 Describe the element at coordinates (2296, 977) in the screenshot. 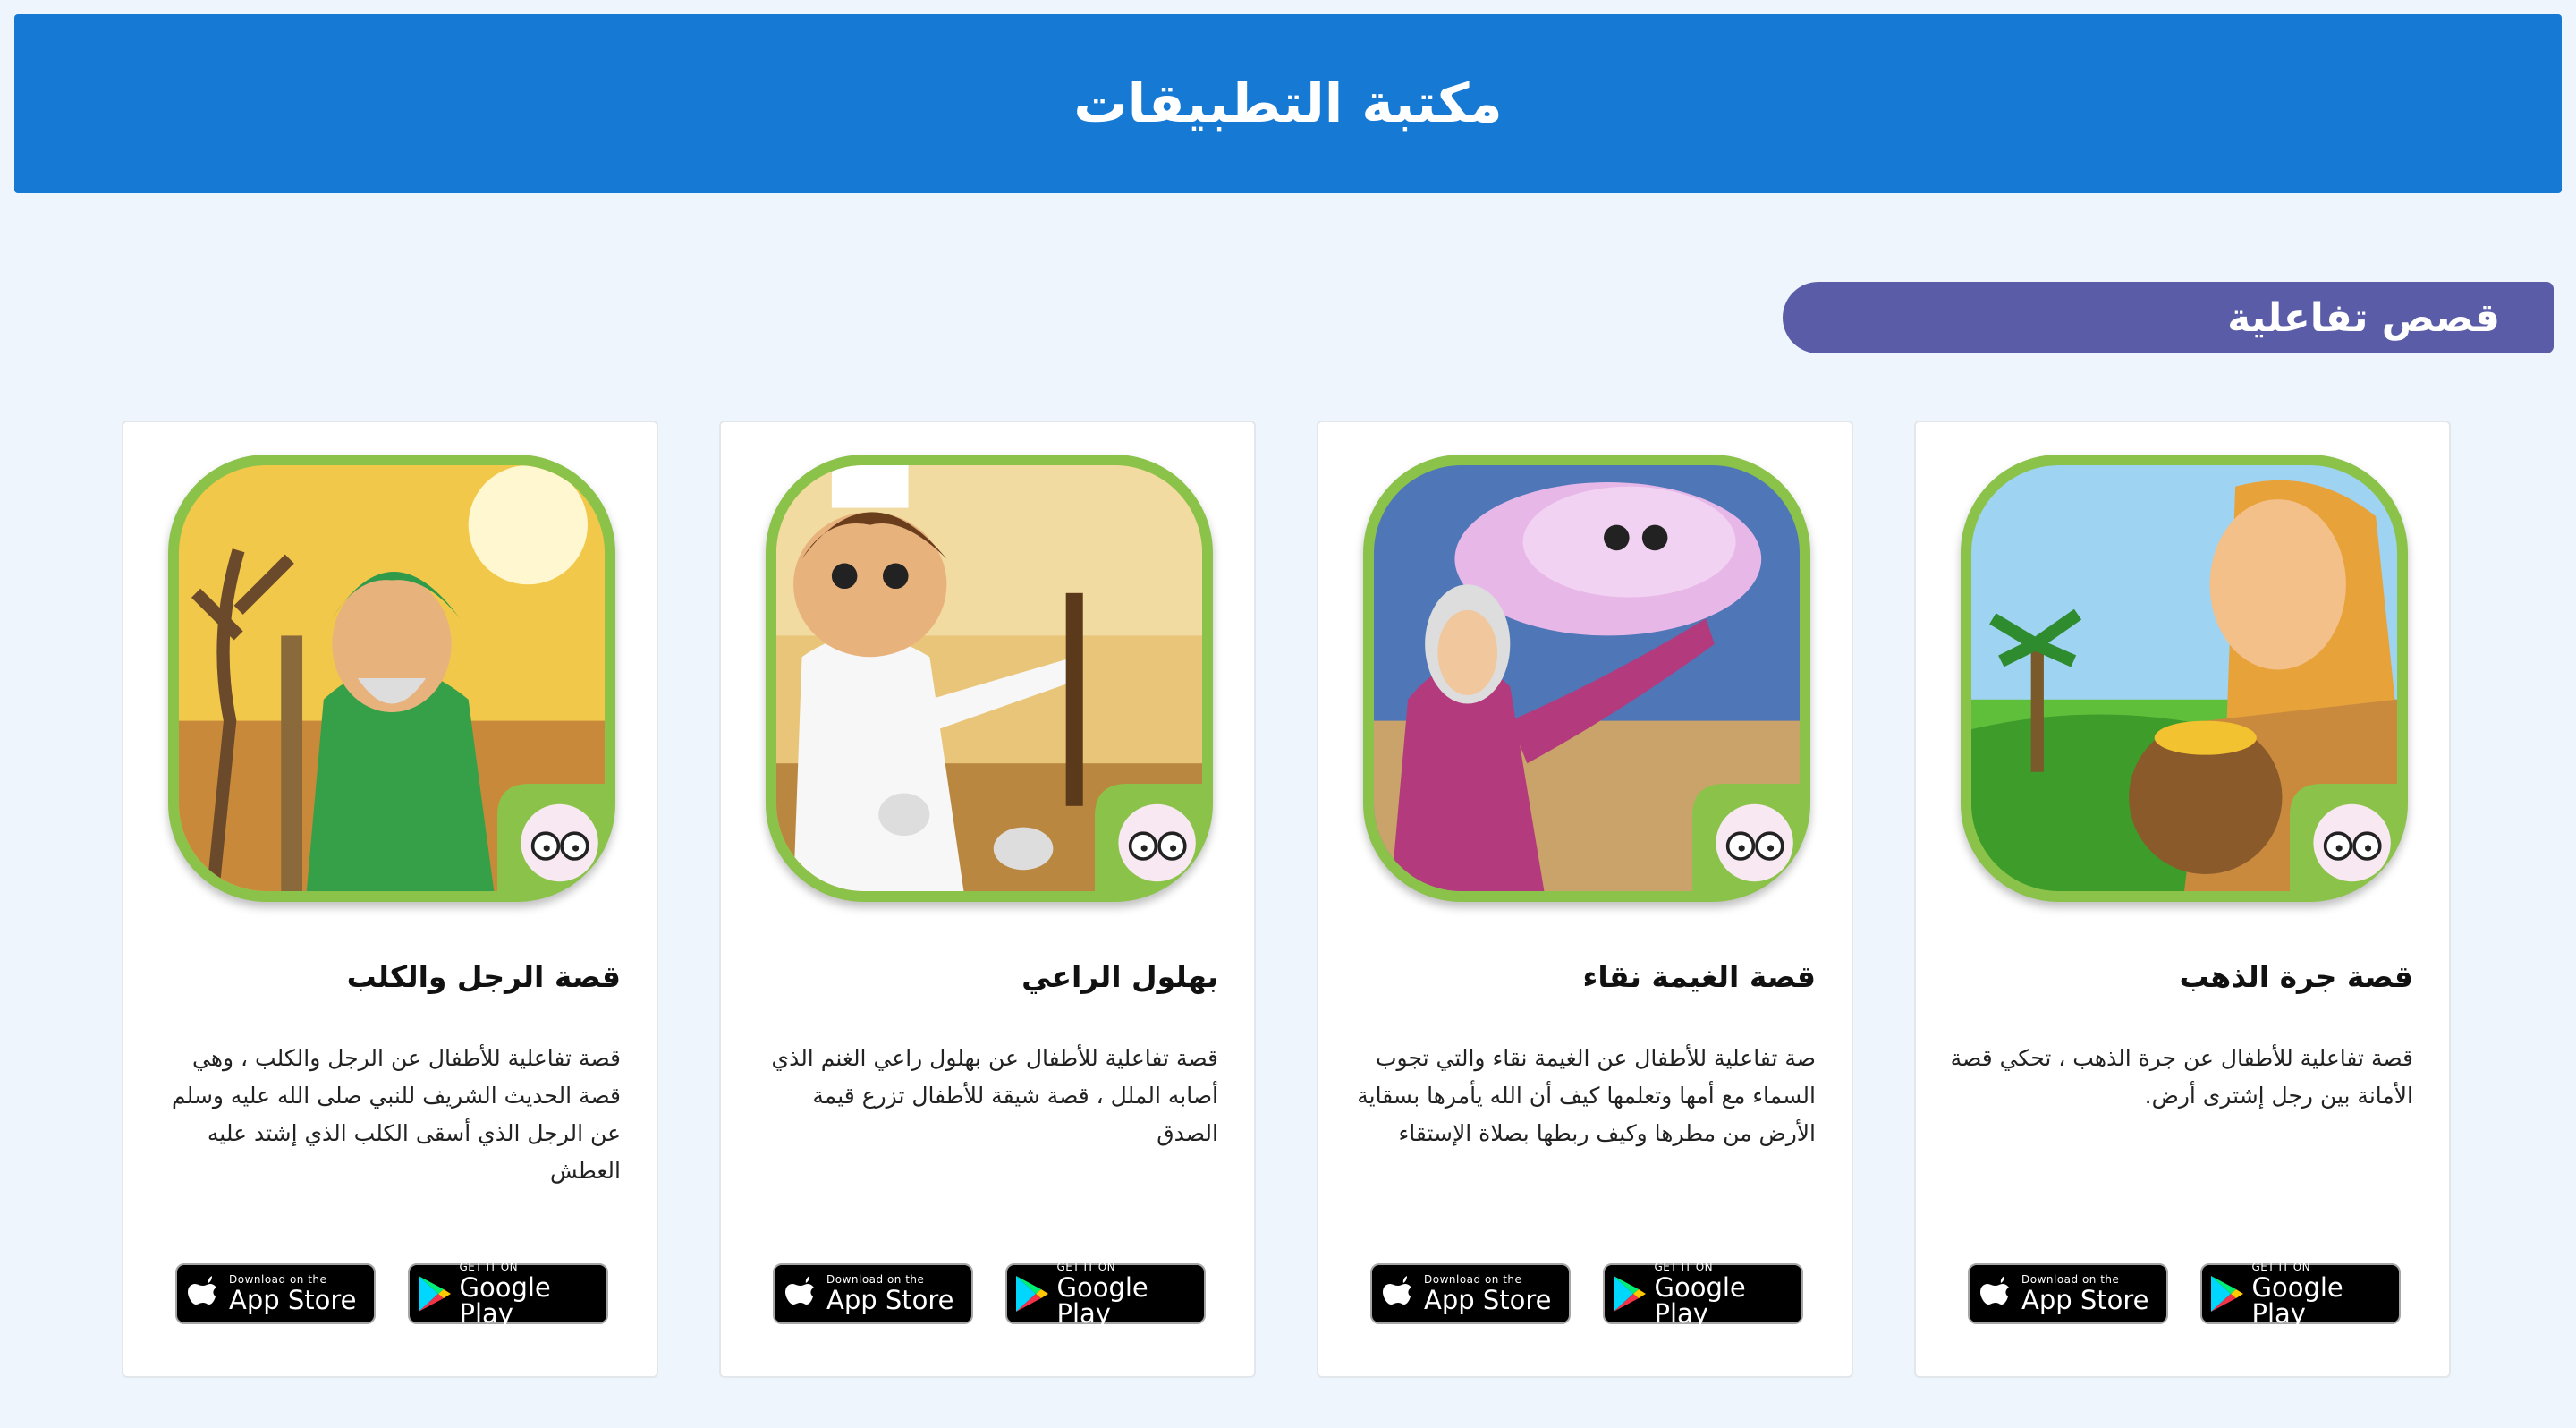

I see `app-title: قصة جرة الذهب` at that location.